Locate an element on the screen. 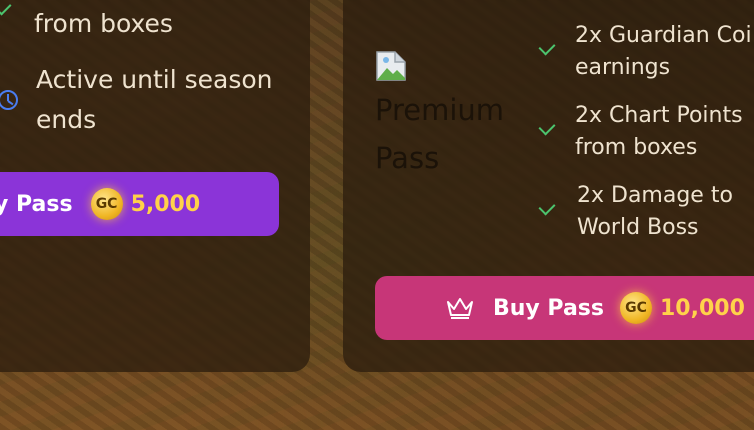  feature-active-until-season-ends: Active until season ends is located at coordinates (154, 99).